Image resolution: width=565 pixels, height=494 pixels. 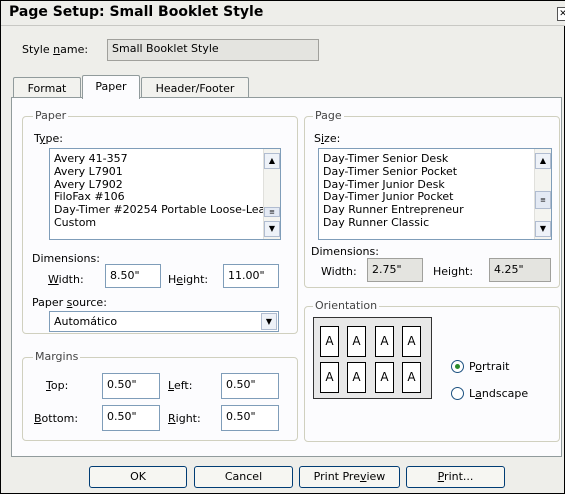 I want to click on cancel-button: Cancel, so click(x=243, y=477).